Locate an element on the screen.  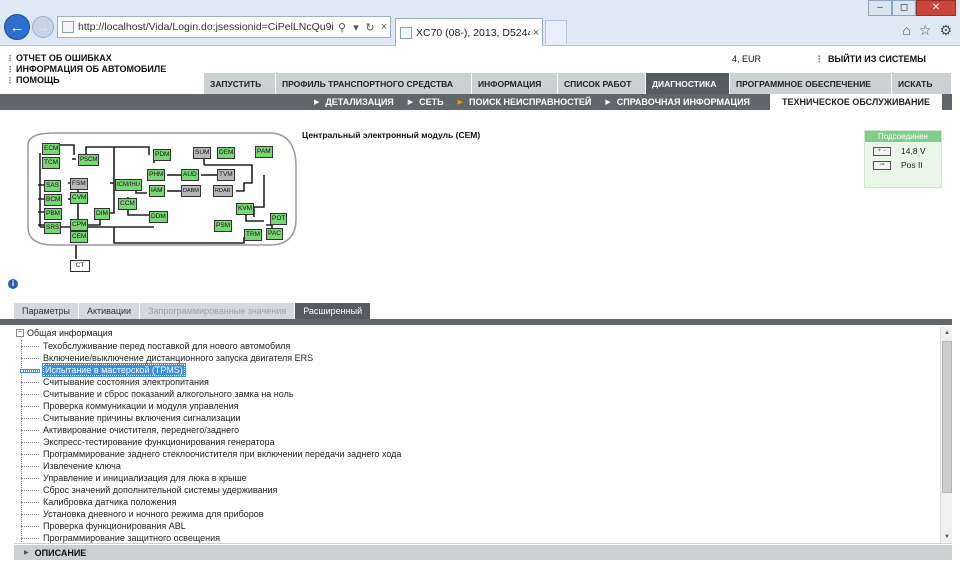
maximize-icon: ◻ is located at coordinates (904, 8).